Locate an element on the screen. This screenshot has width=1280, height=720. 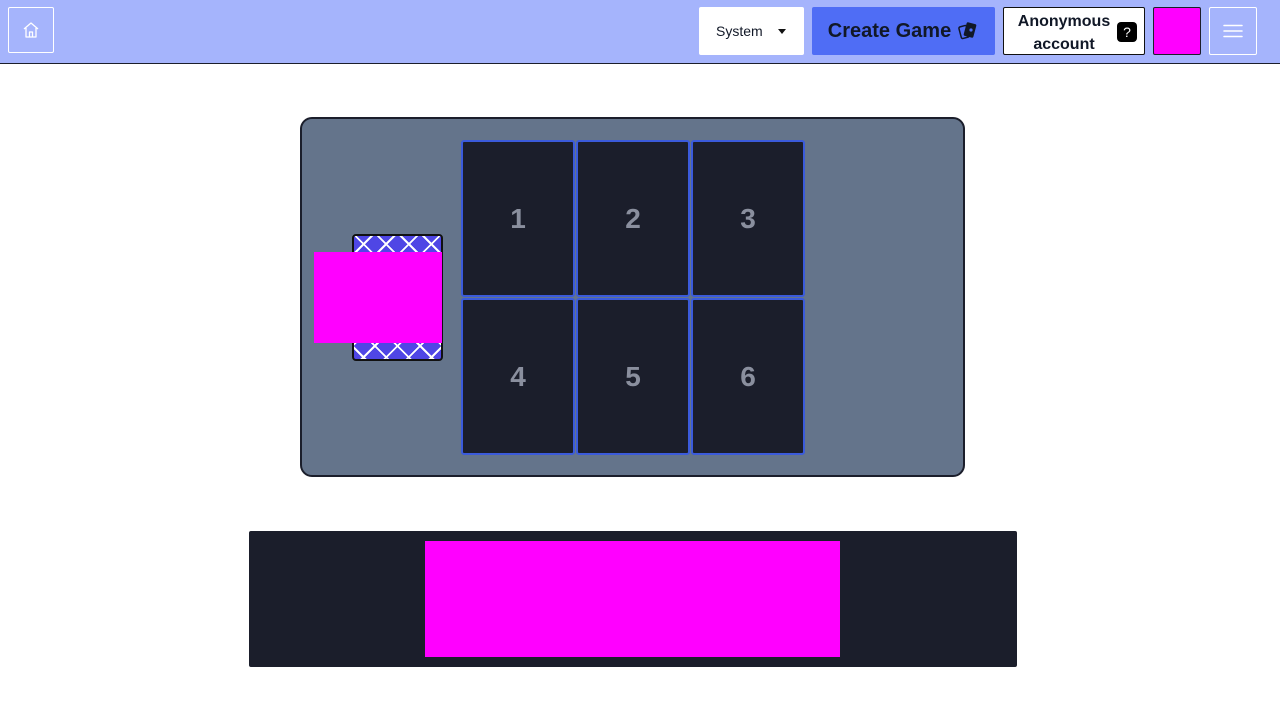
slot-number: 6 is located at coordinates (748, 376).